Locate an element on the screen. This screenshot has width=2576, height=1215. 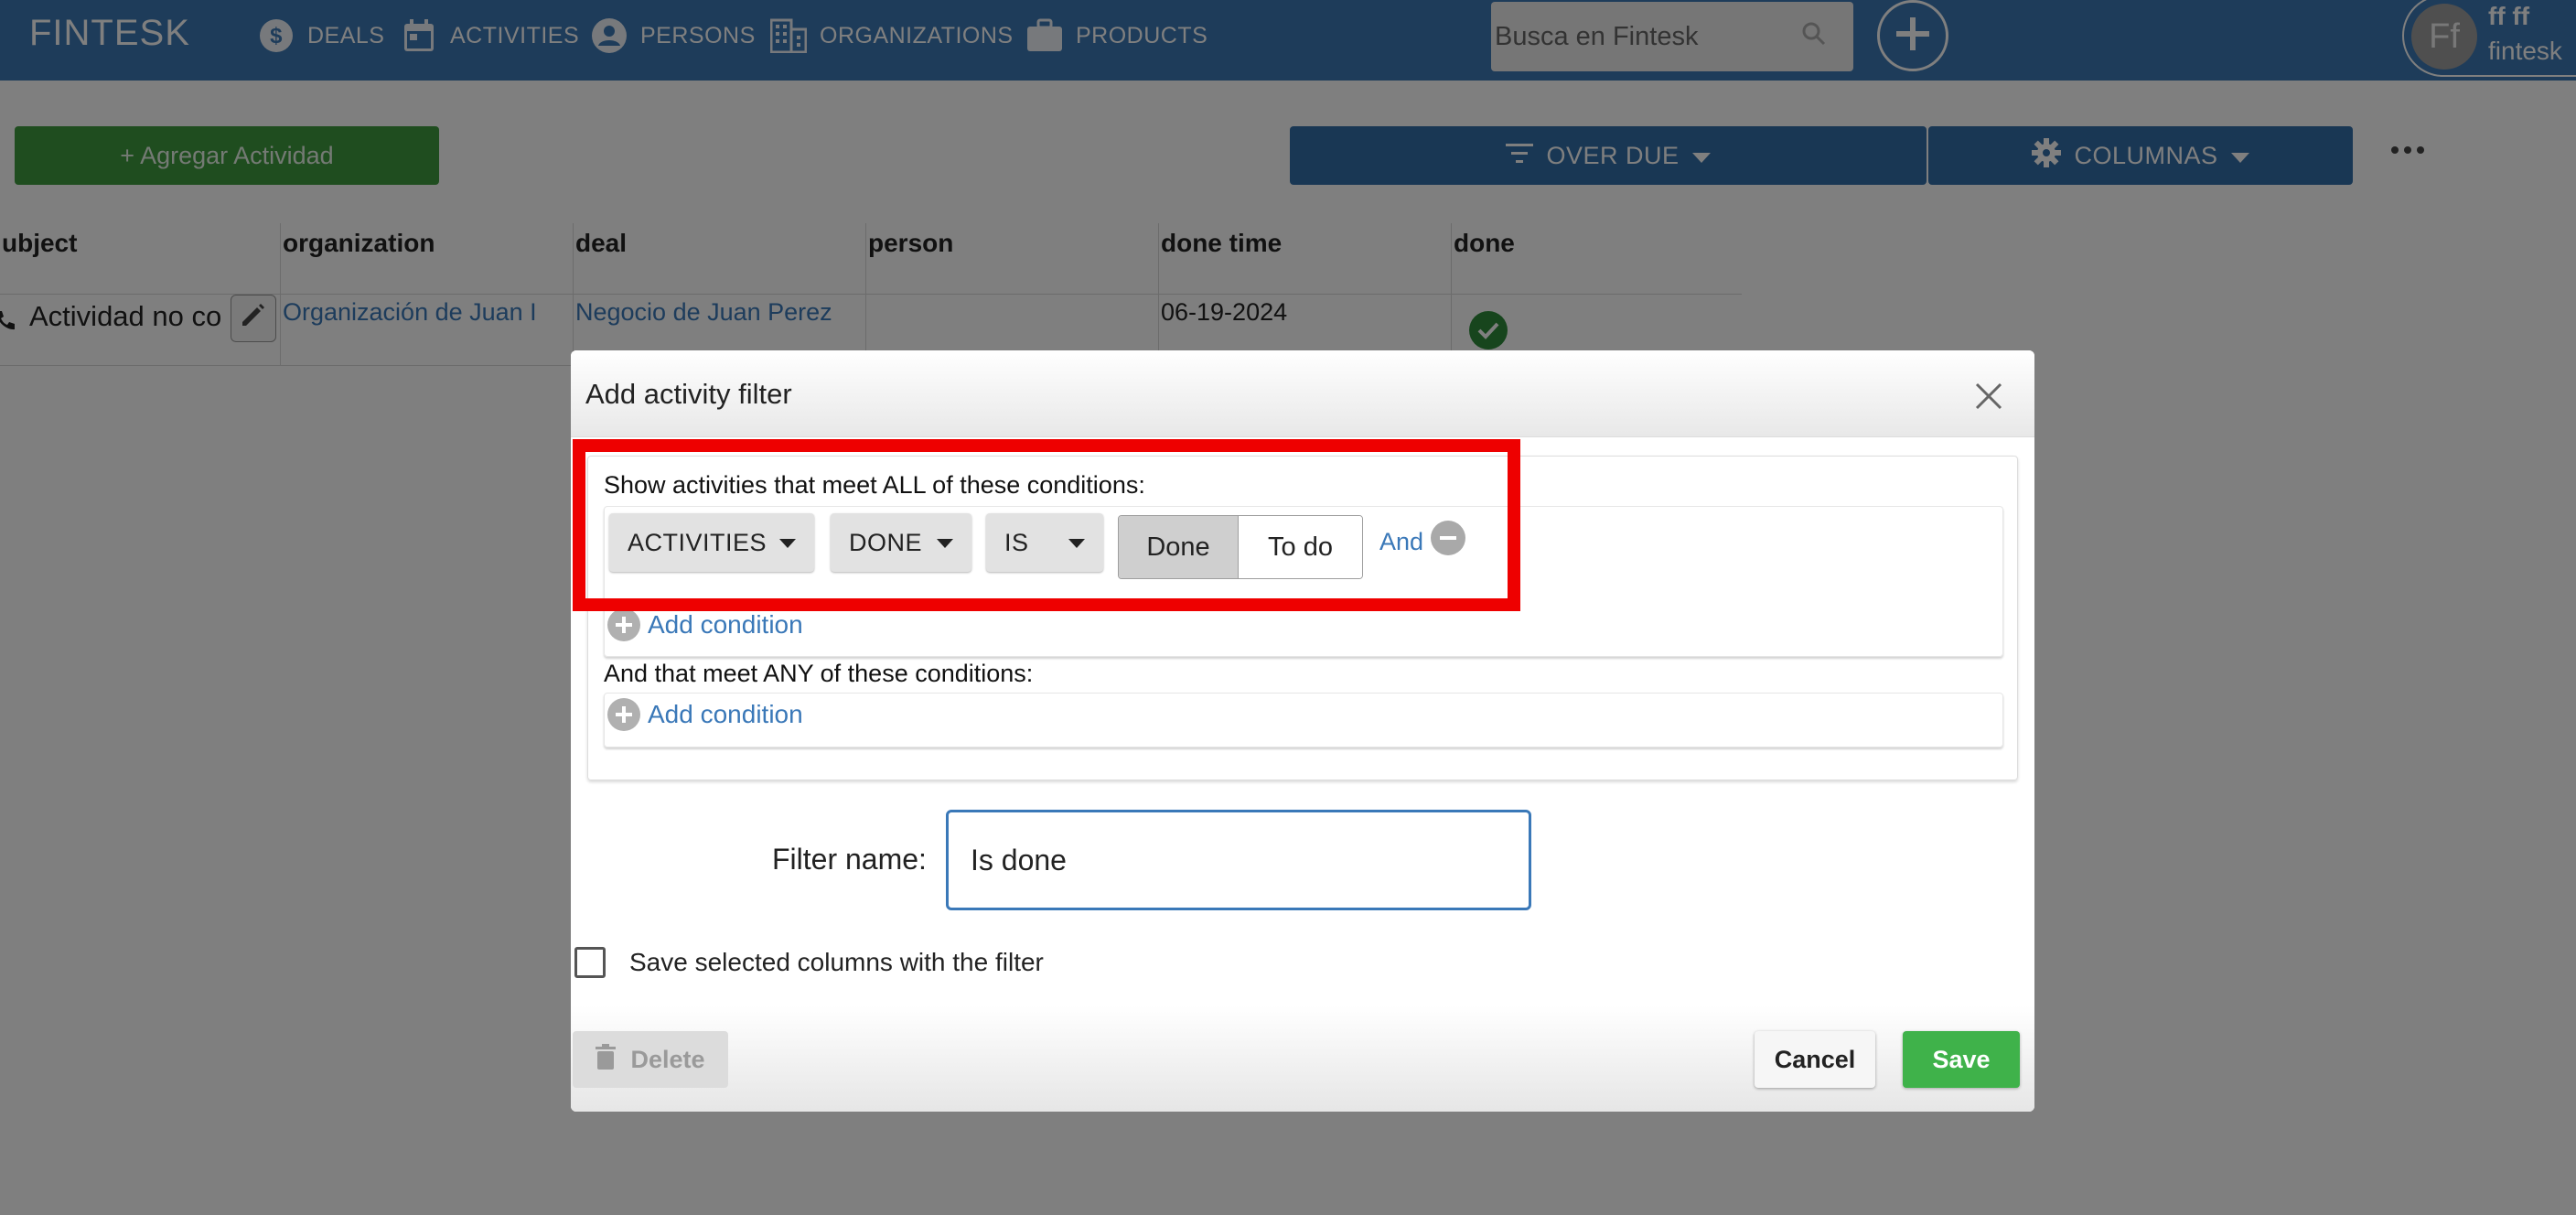
any-conditions-box is located at coordinates (1304, 720).